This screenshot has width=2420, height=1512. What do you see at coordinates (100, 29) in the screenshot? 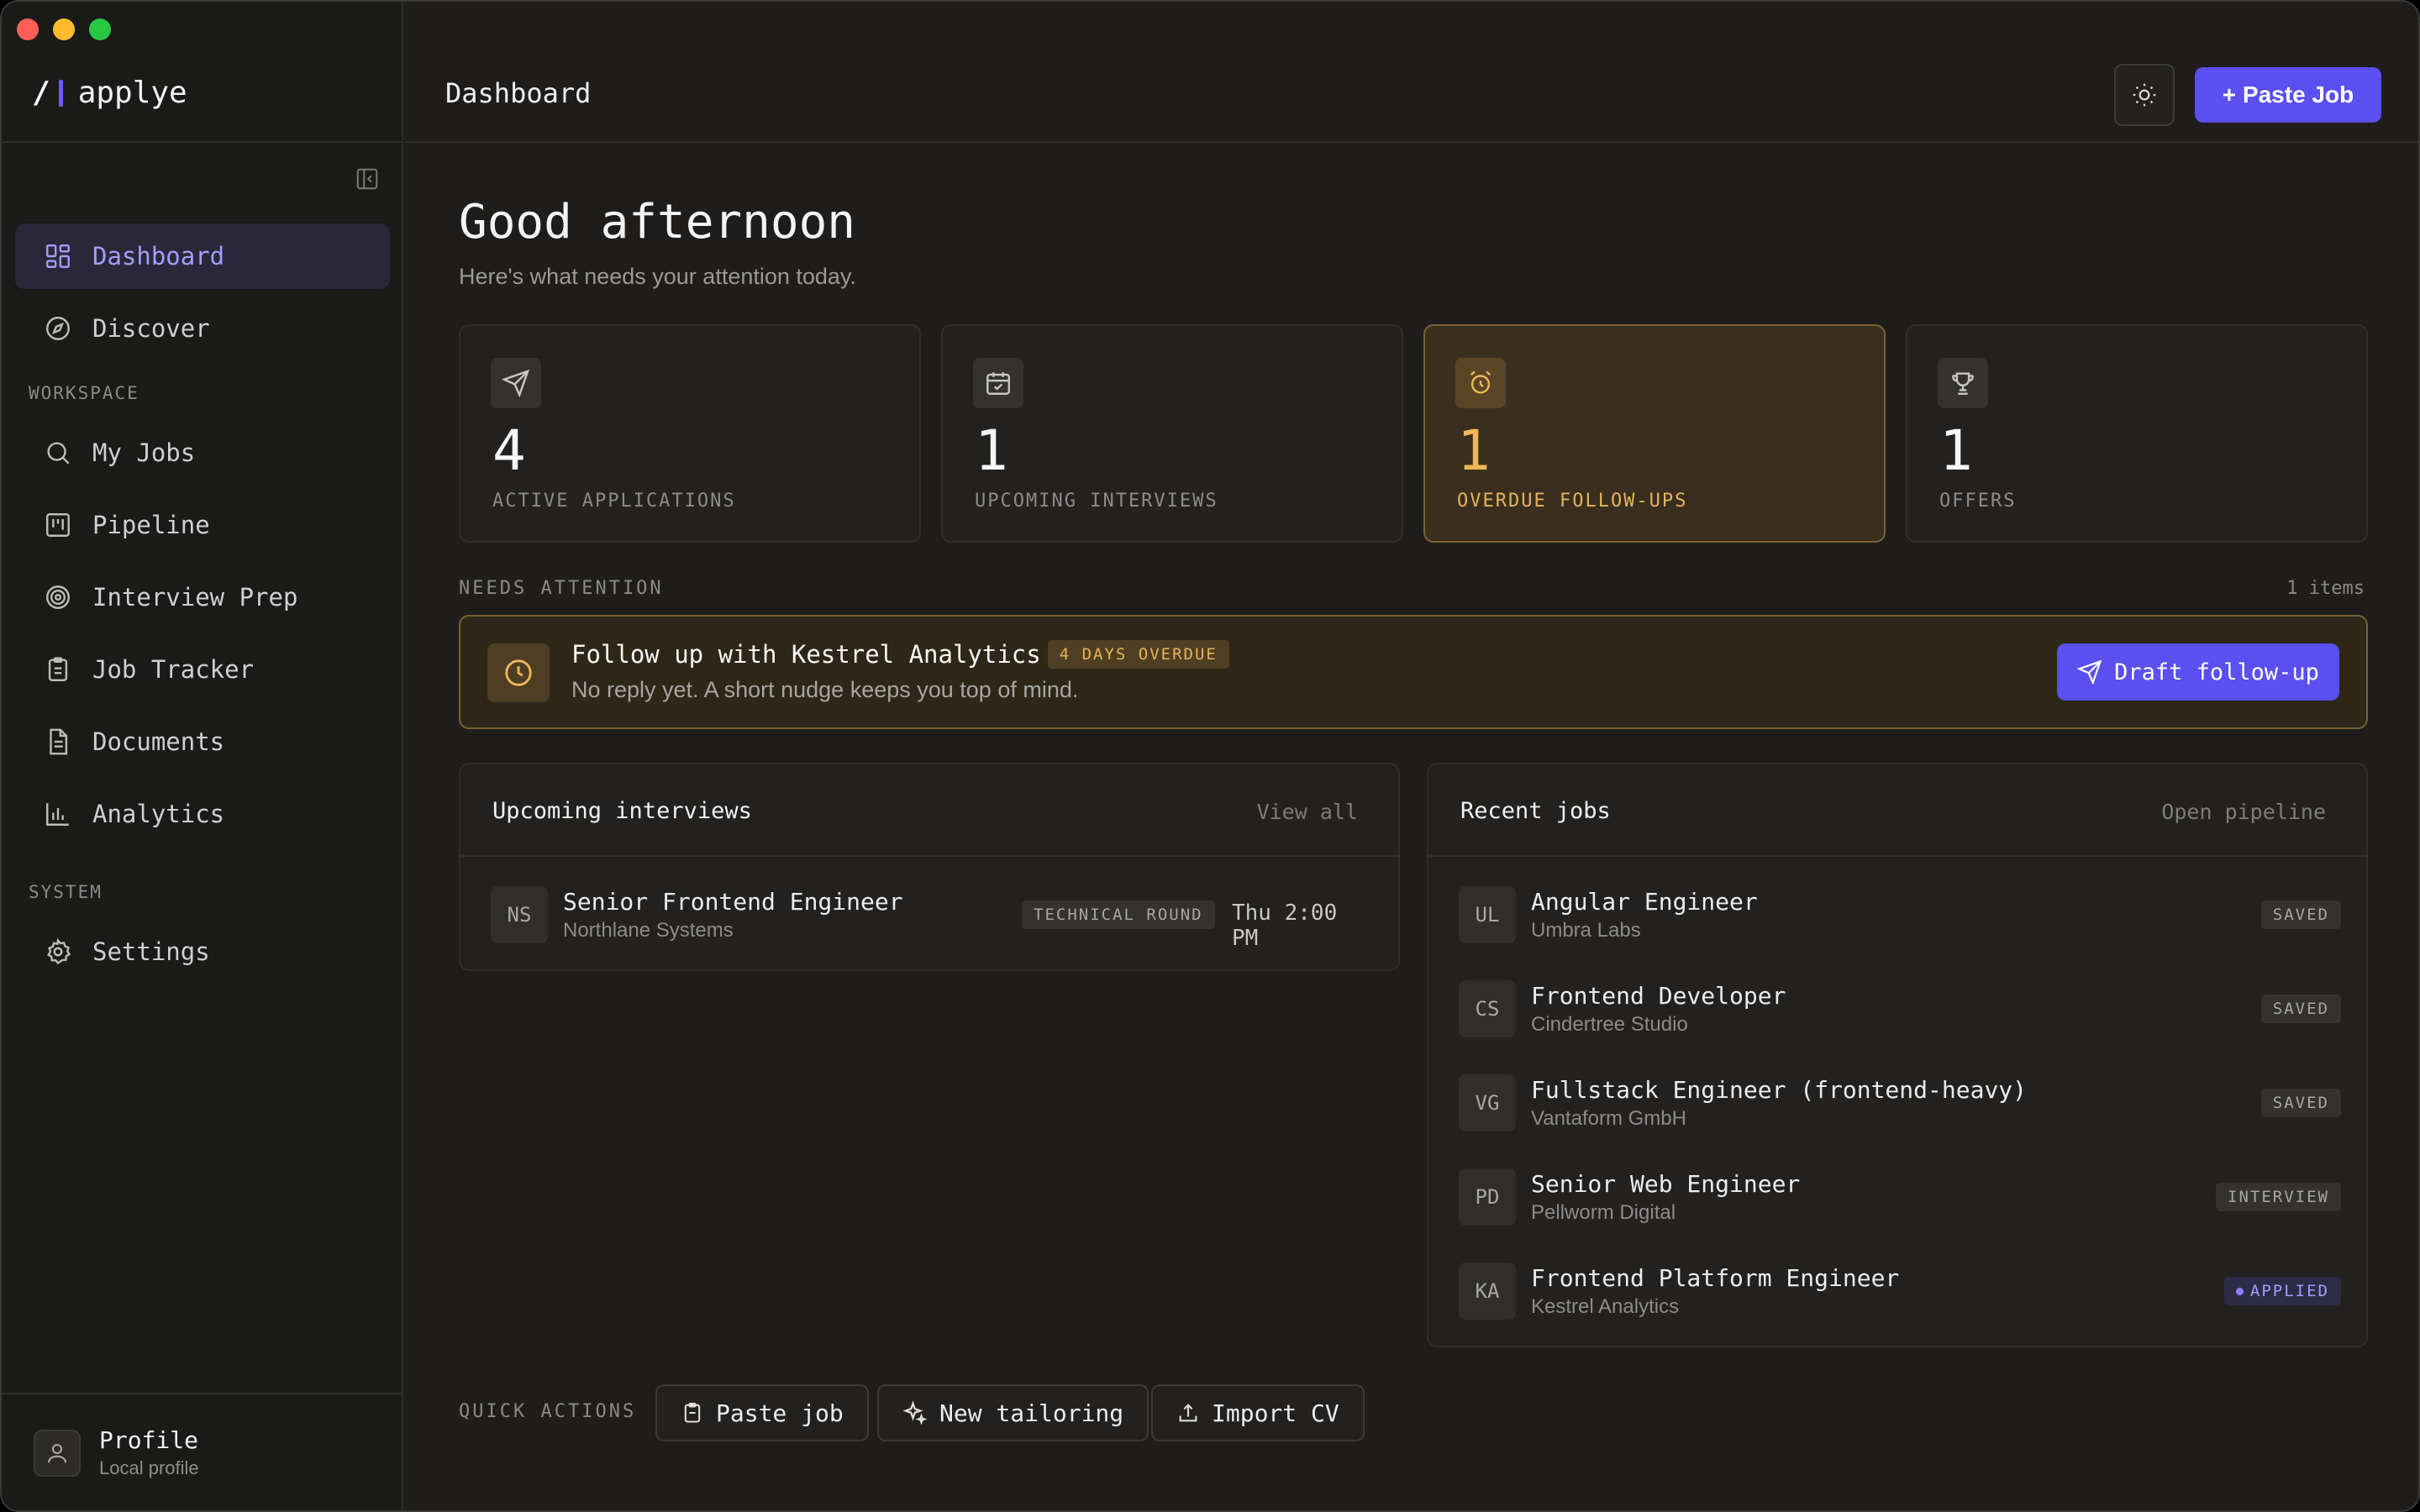
I see `zoom-window-button` at bounding box center [100, 29].